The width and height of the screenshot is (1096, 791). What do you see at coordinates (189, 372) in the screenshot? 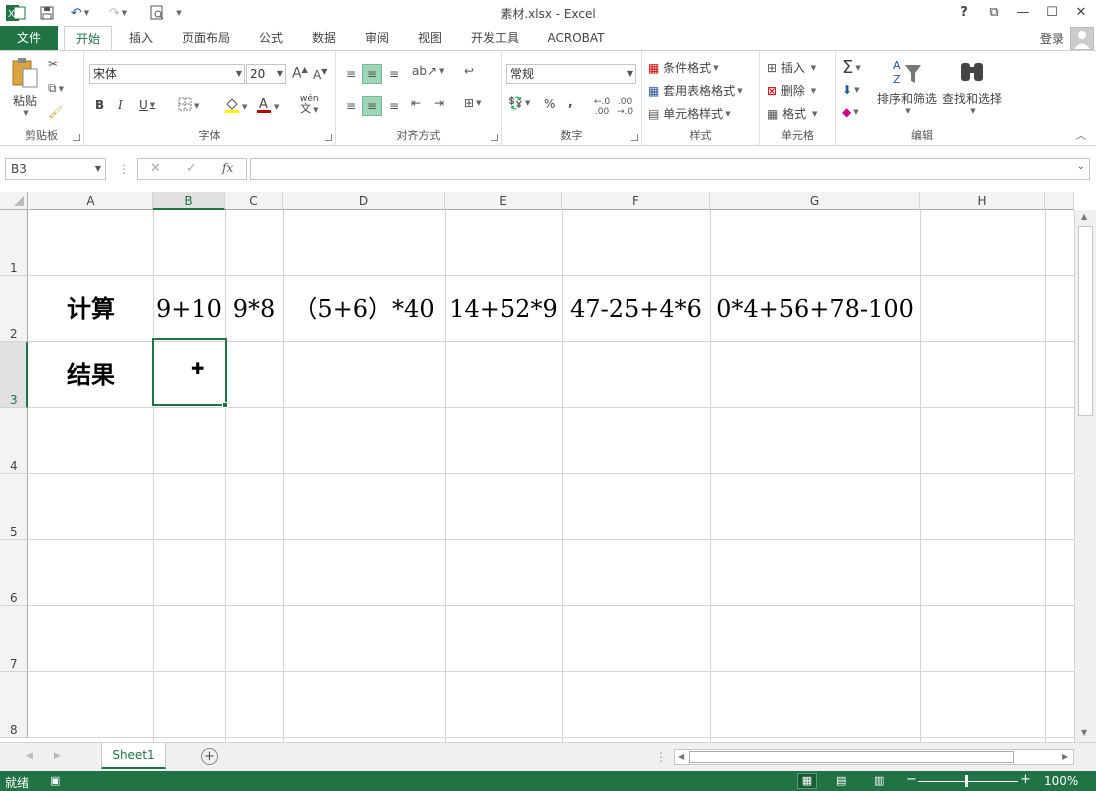
I see `active-cell-b3` at bounding box center [189, 372].